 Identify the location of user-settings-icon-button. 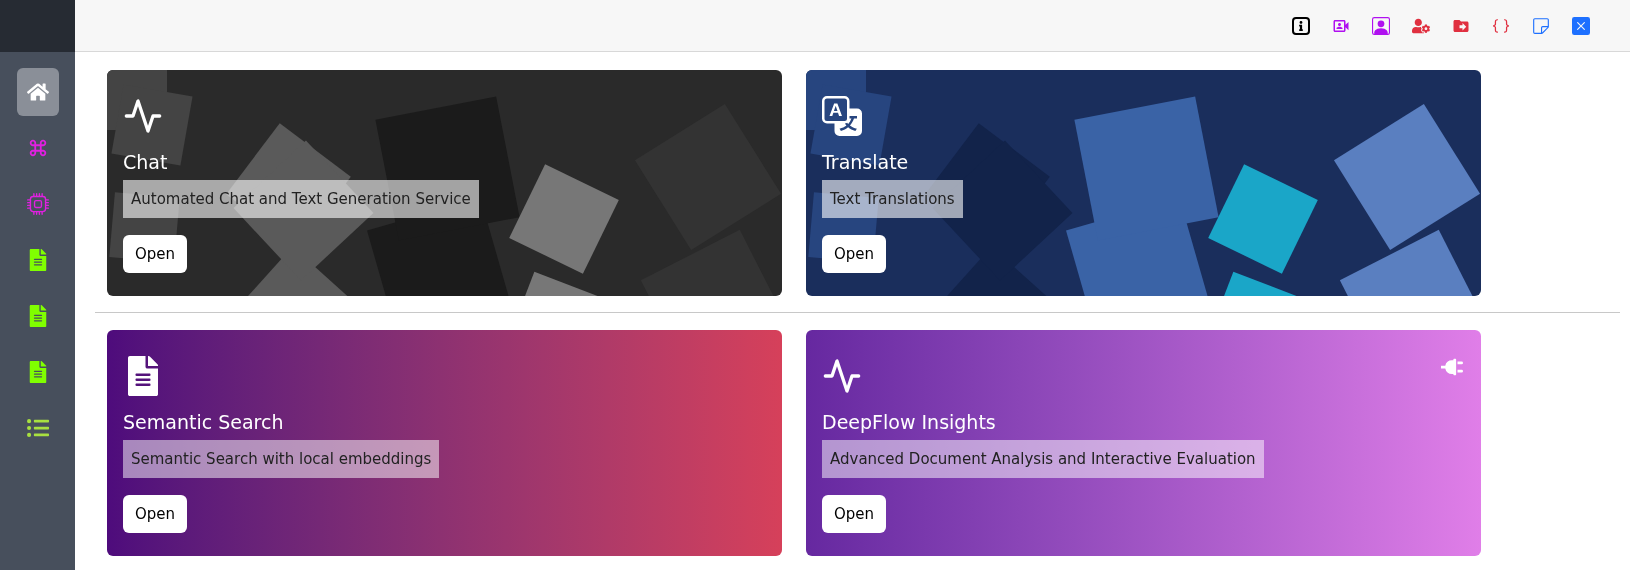
(1421, 25).